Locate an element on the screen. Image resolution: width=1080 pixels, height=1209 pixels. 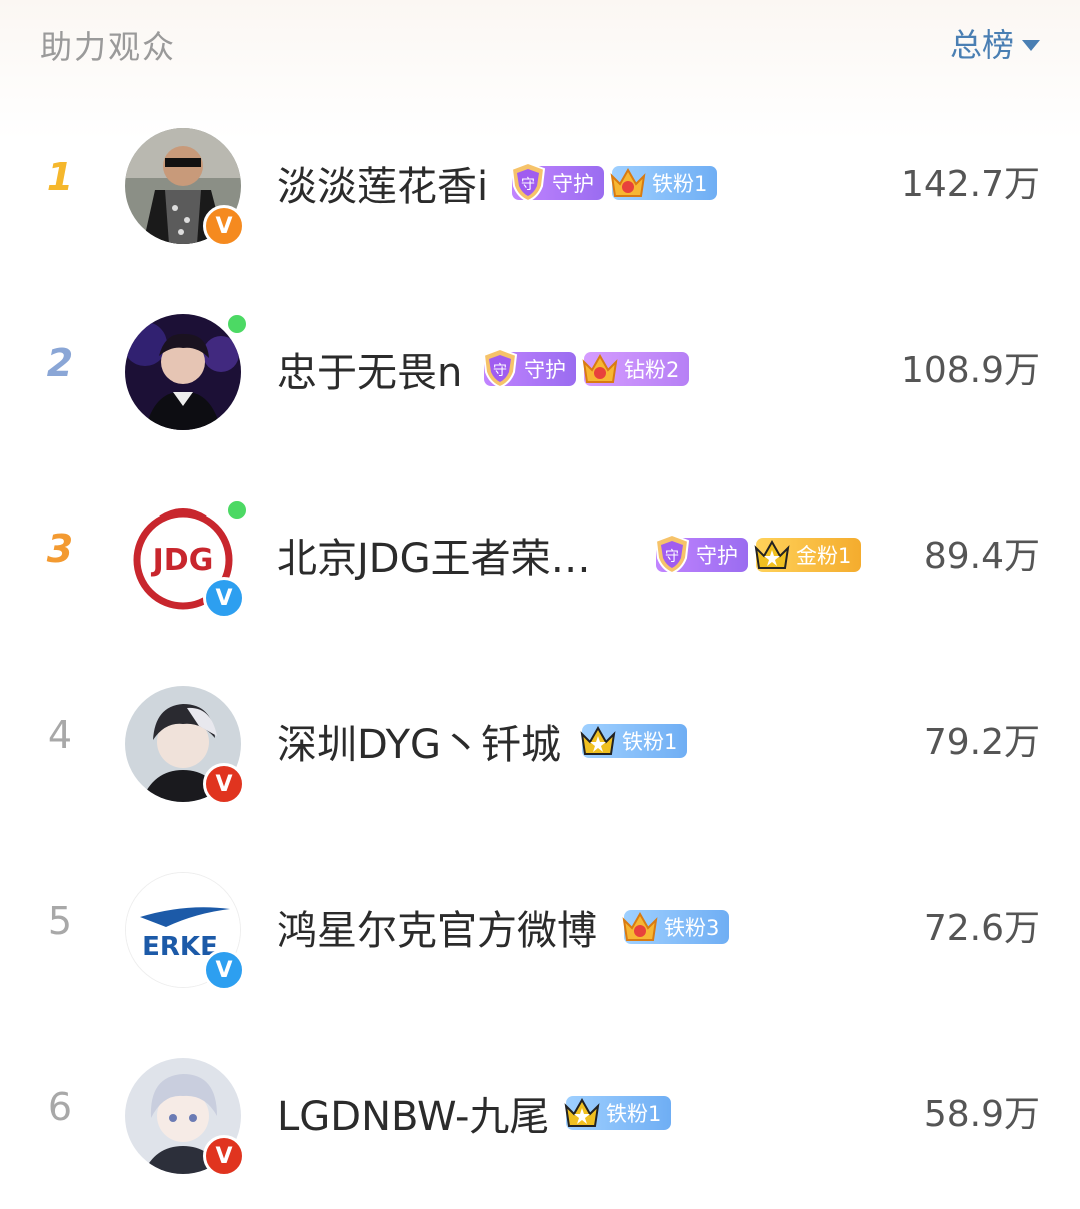
sort-dropdown: 总榜 is located at coordinates (995, 43).